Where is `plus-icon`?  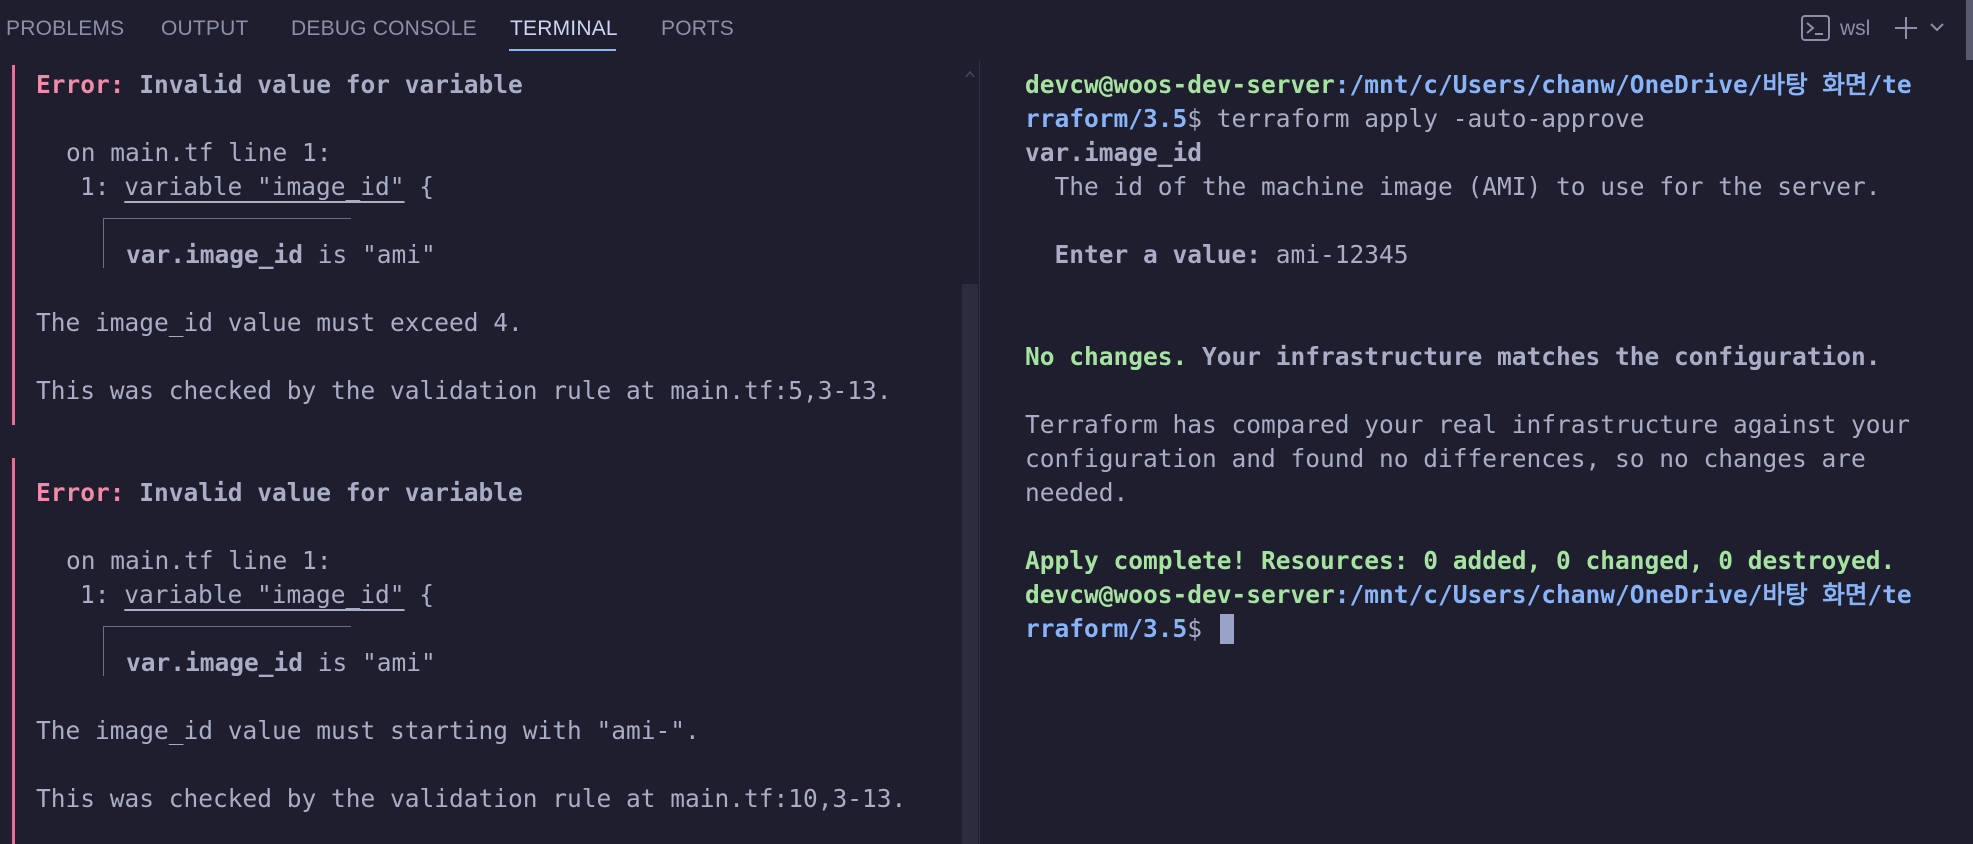 plus-icon is located at coordinates (1906, 28).